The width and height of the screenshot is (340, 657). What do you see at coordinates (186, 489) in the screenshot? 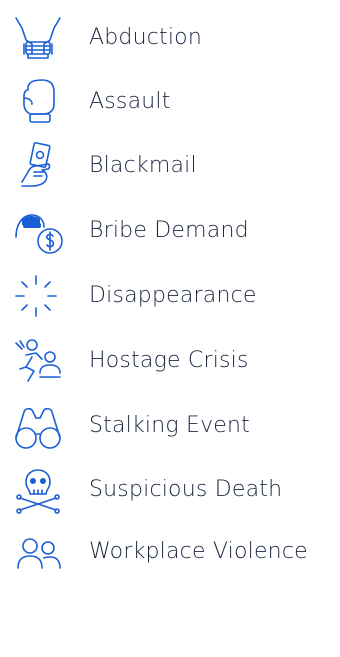
I see `item-label-suspicious-death: Suspicious Death` at bounding box center [186, 489].